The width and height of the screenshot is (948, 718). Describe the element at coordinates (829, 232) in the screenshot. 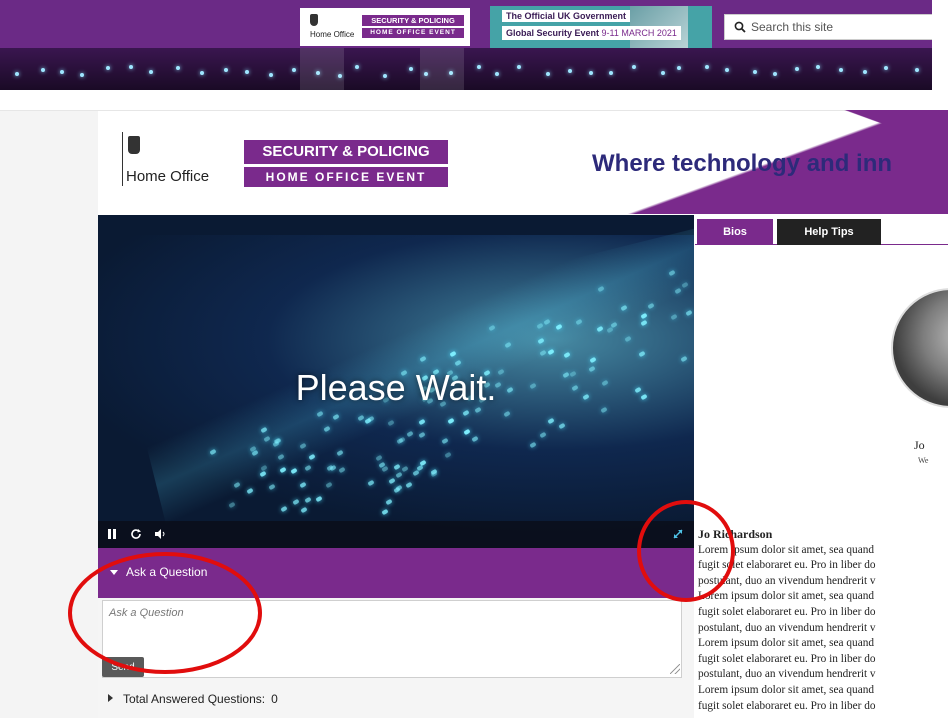

I see `tab-help-tips: Help Tips` at that location.